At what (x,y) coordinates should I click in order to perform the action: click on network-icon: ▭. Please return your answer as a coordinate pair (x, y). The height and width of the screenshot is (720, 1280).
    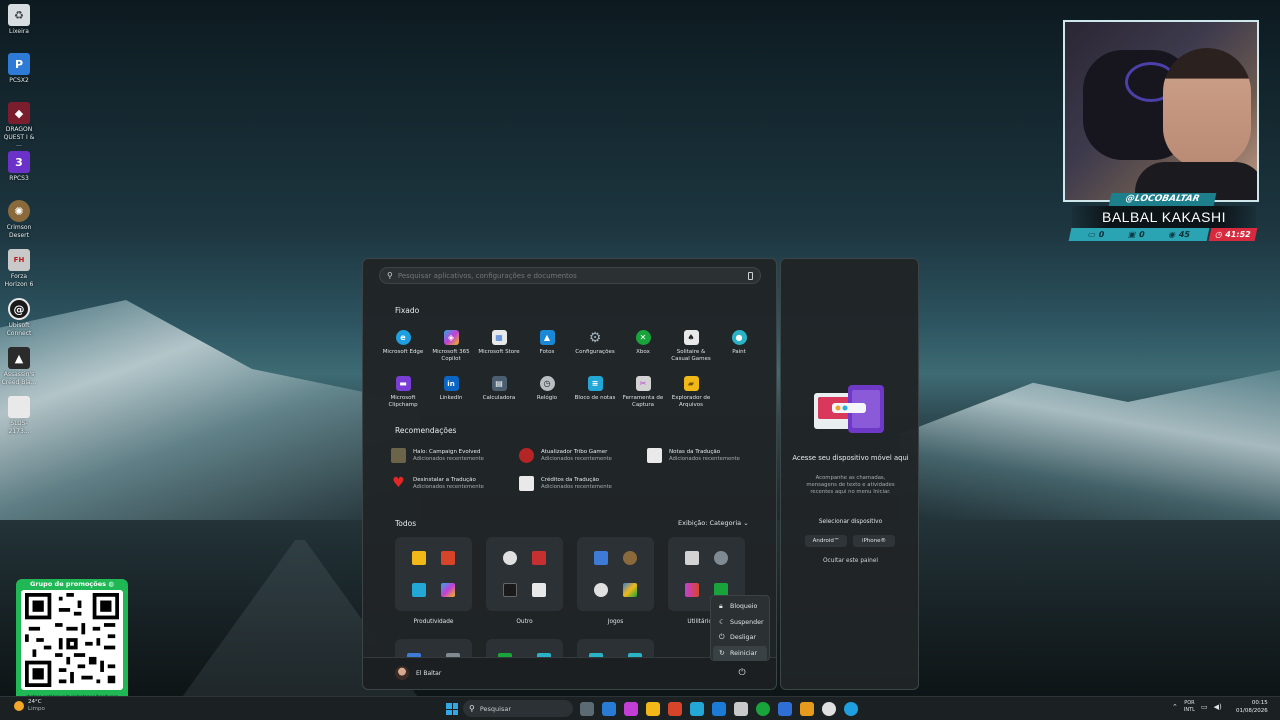
    Looking at the image, I should click on (1204, 707).